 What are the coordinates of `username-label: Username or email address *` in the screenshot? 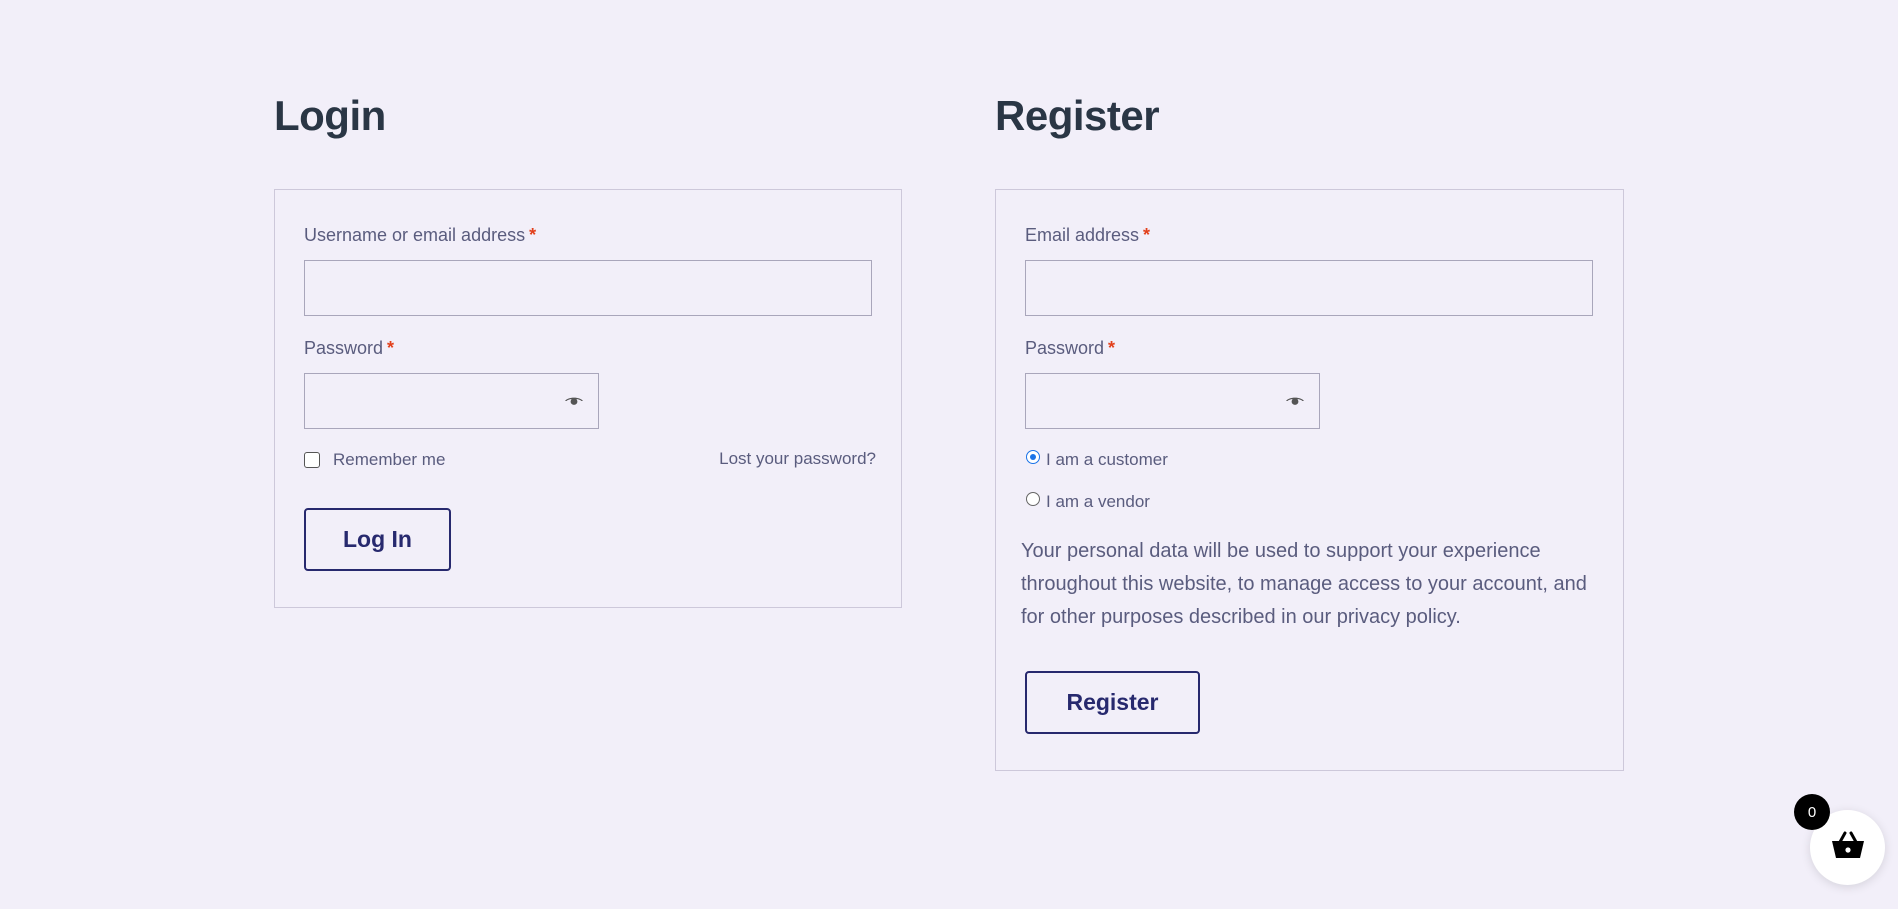 It's located at (420, 235).